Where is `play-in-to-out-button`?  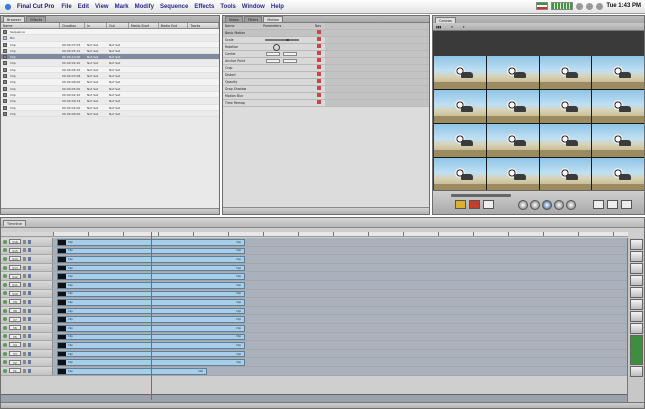 play-in-to-out-button is located at coordinates (535, 205).